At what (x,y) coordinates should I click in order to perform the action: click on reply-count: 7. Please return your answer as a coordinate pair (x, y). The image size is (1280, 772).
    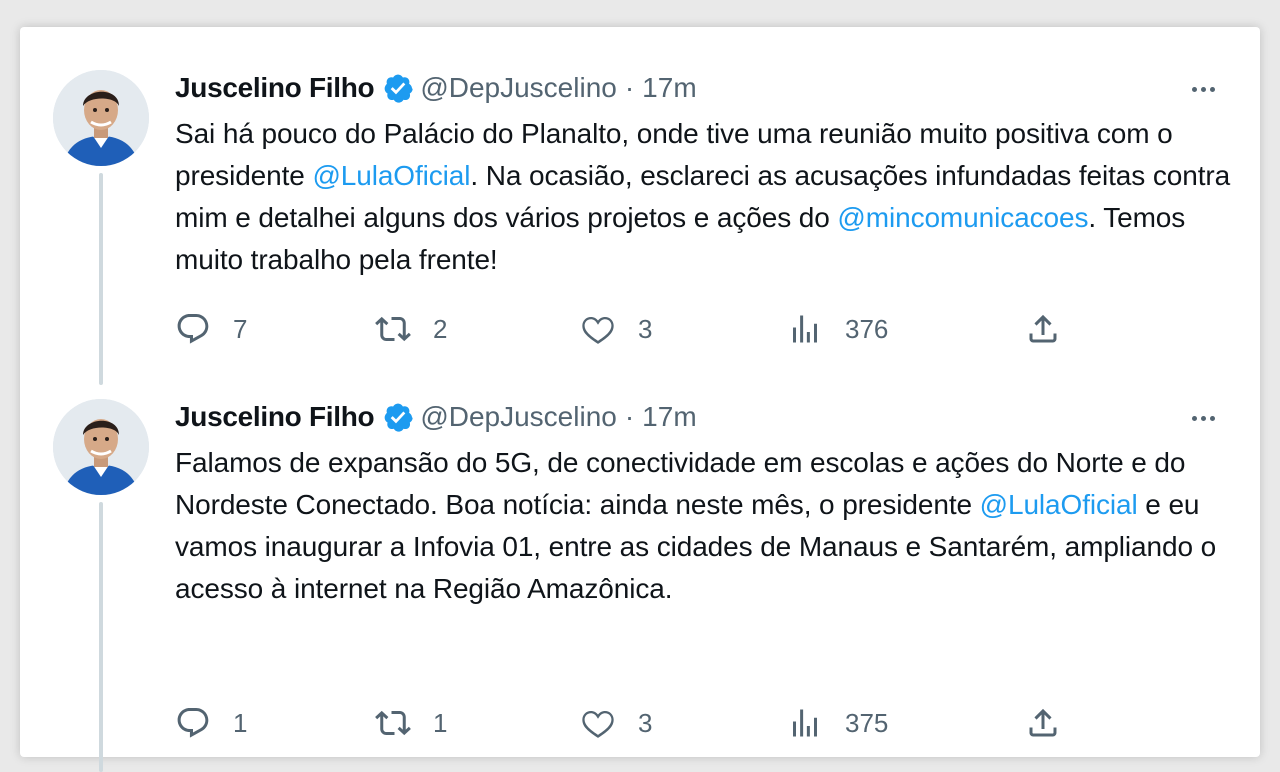
    Looking at the image, I should click on (240, 328).